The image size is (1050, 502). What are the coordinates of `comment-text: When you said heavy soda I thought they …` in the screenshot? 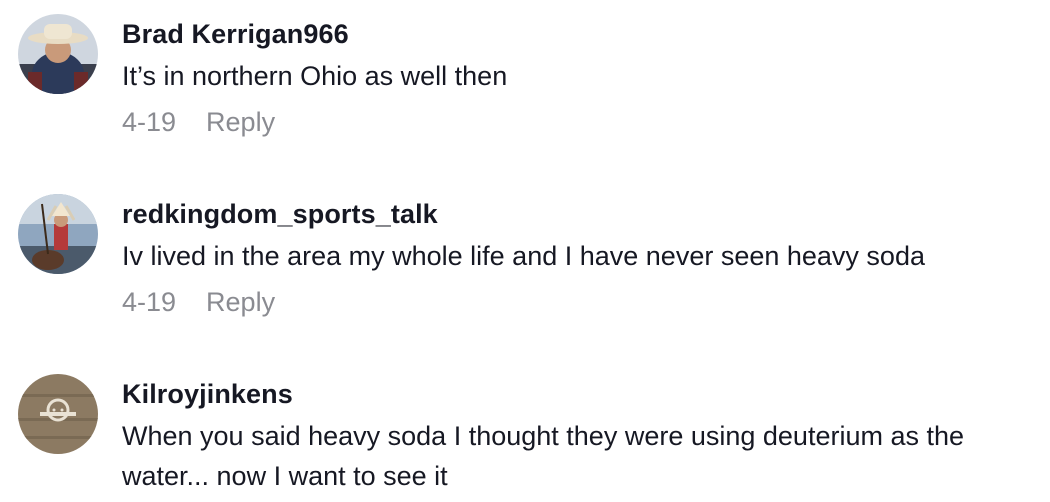 It's located at (543, 456).